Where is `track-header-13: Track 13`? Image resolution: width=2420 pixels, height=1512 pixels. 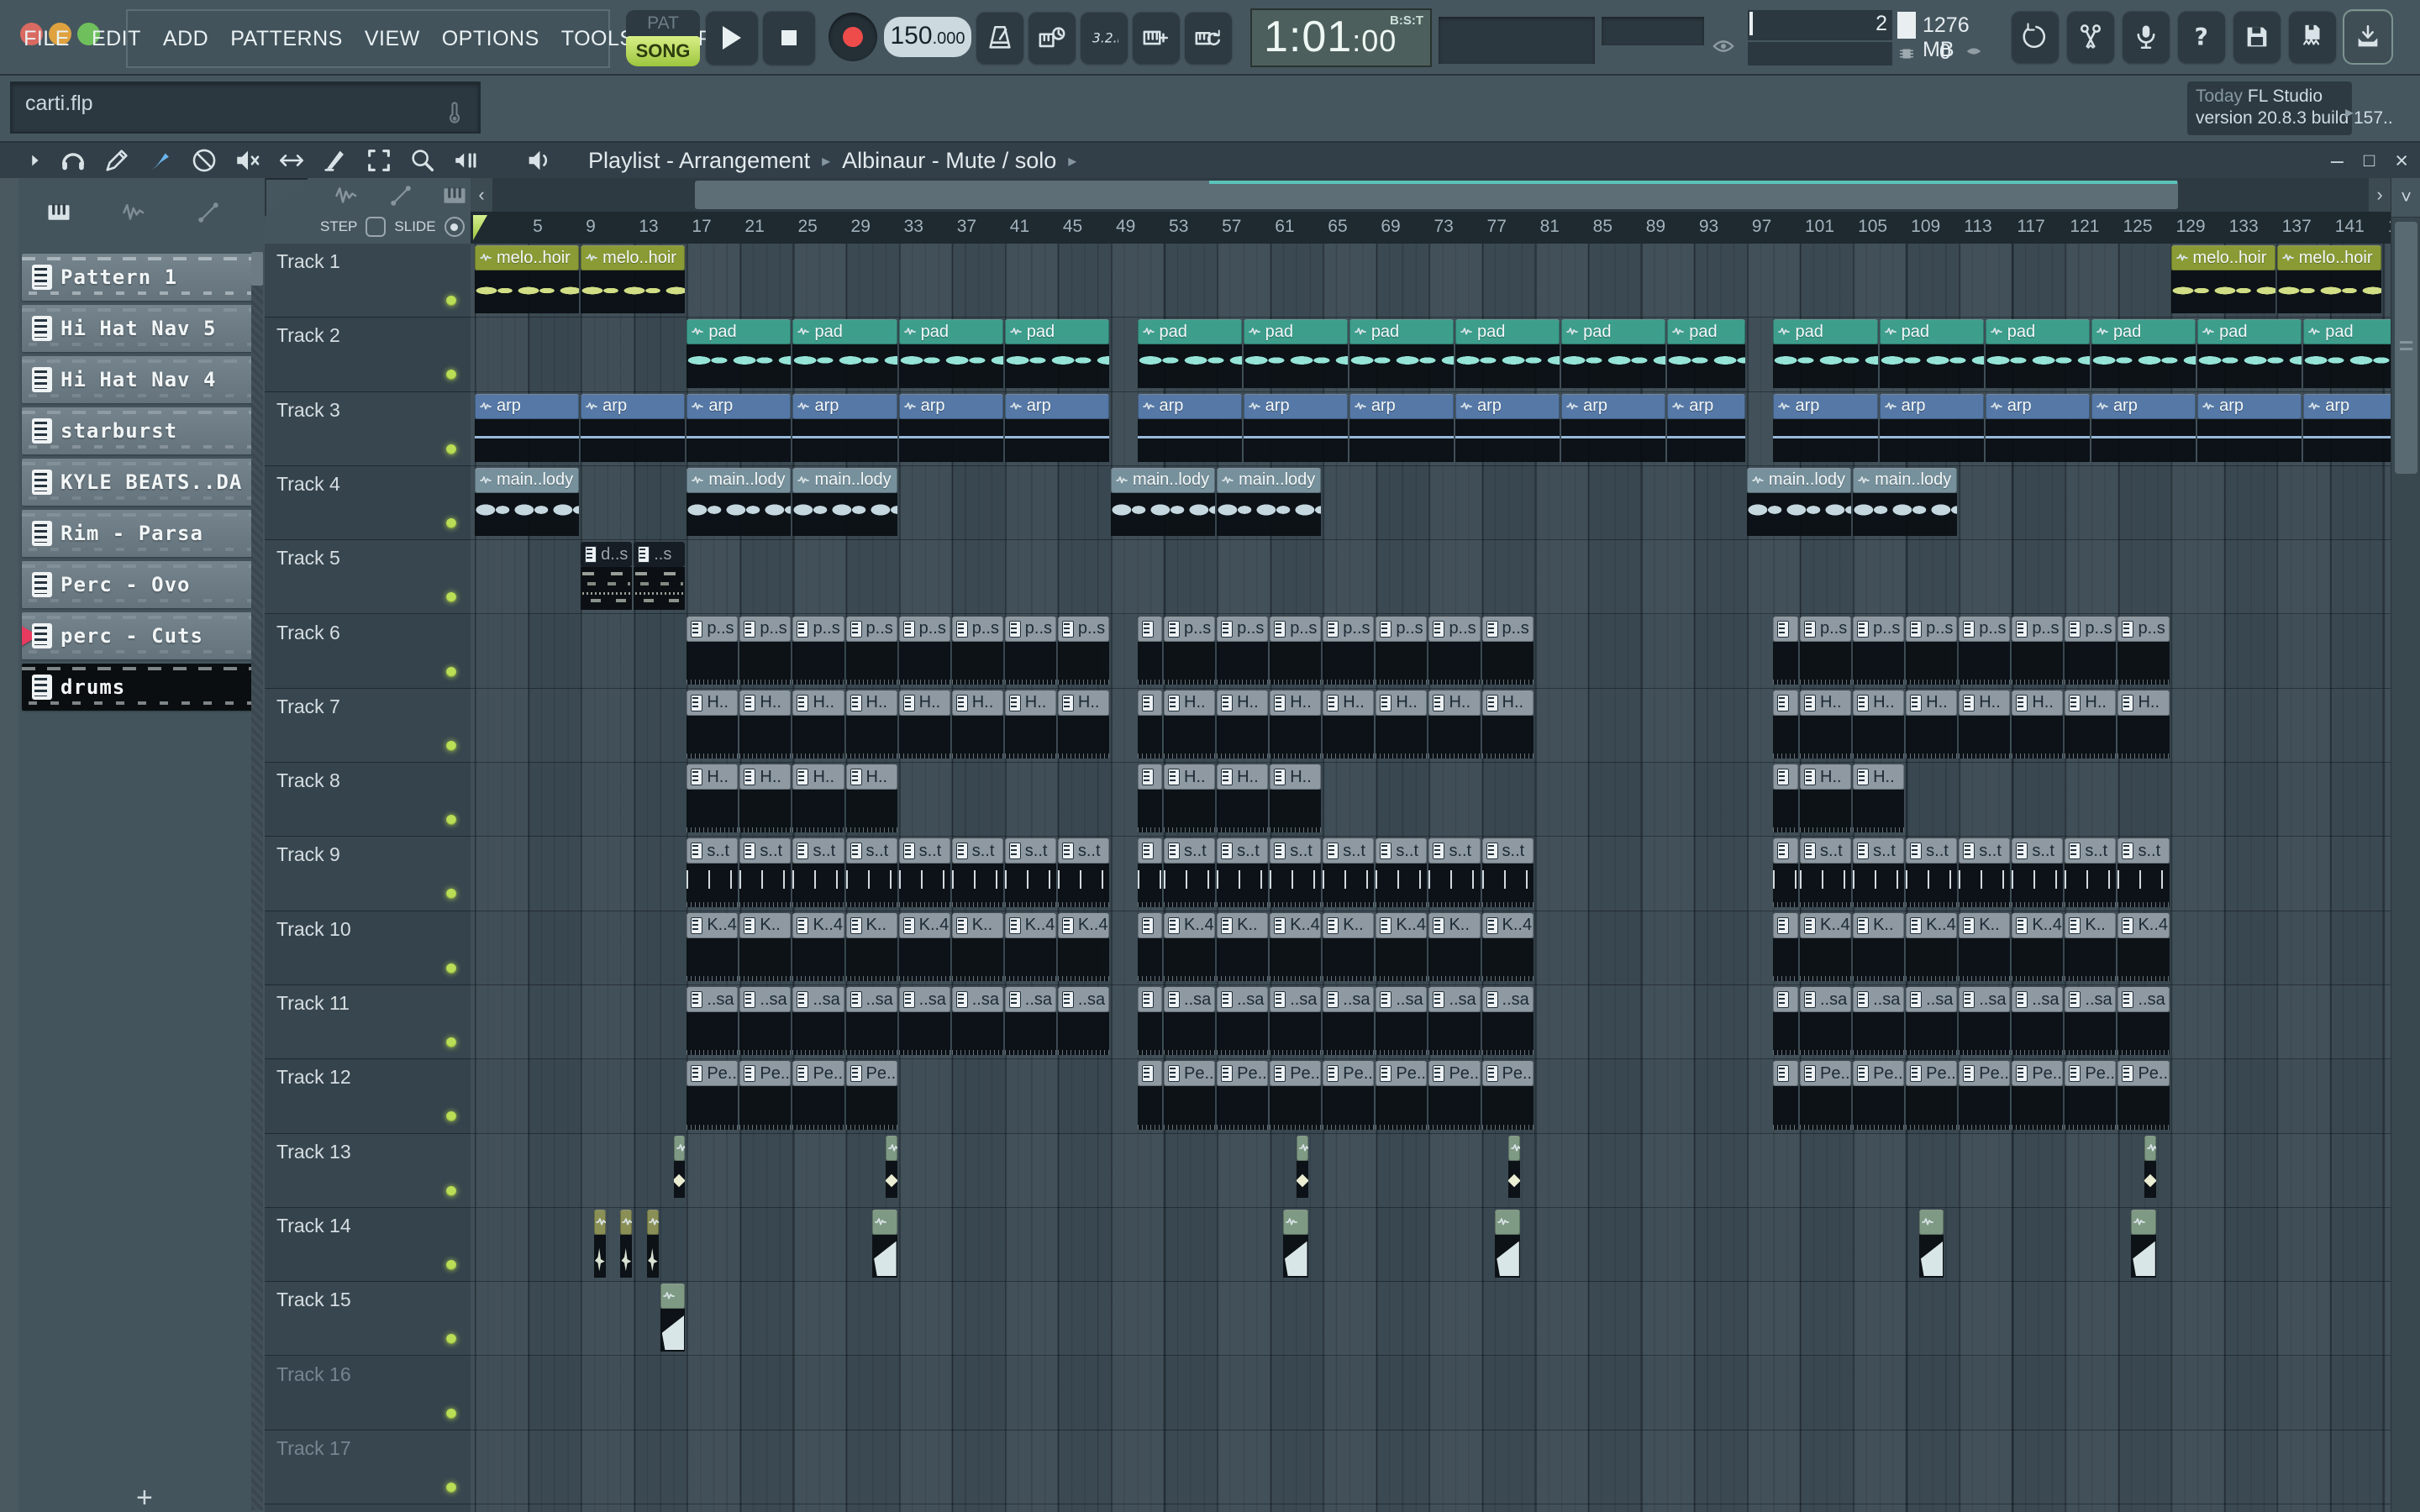 track-header-13: Track 13 is located at coordinates (368, 1170).